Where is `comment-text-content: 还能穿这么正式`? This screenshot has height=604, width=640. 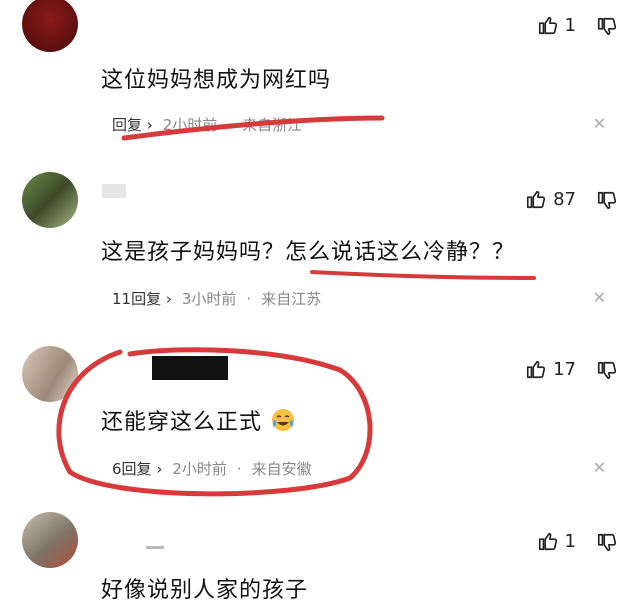 comment-text-content: 还能穿这么正式 is located at coordinates (182, 422).